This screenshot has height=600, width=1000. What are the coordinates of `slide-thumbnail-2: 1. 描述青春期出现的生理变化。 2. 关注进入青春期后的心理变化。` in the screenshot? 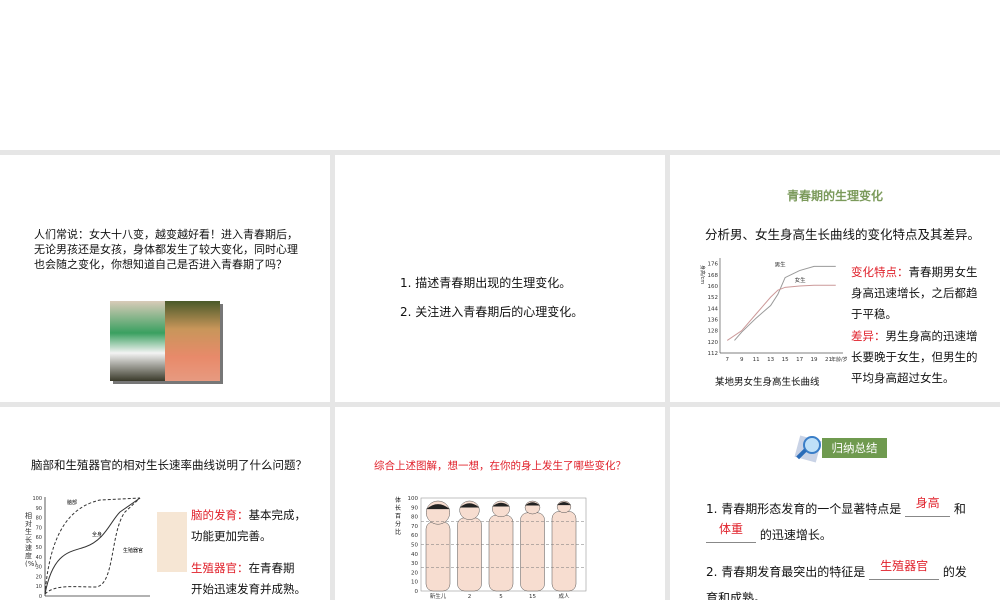 It's located at (500, 278).